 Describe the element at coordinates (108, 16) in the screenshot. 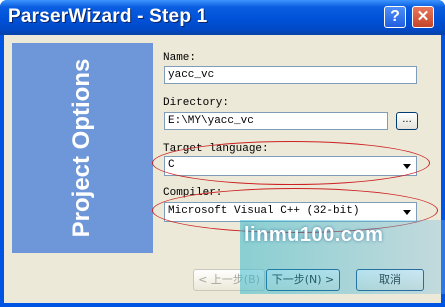

I see `window-title: ParserWizard - Step 1` at that location.